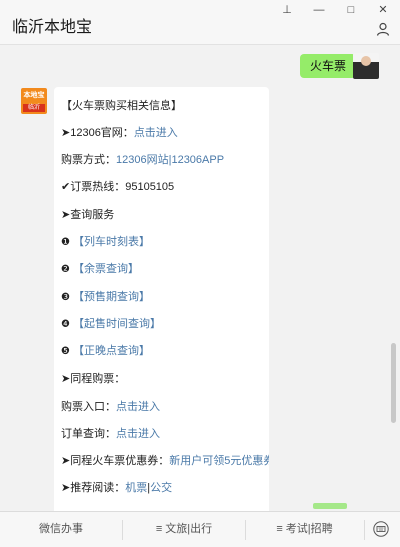 This screenshot has width=400, height=547. What do you see at coordinates (161, 488) in the screenshot?
I see `bus-link: 公交` at bounding box center [161, 488].